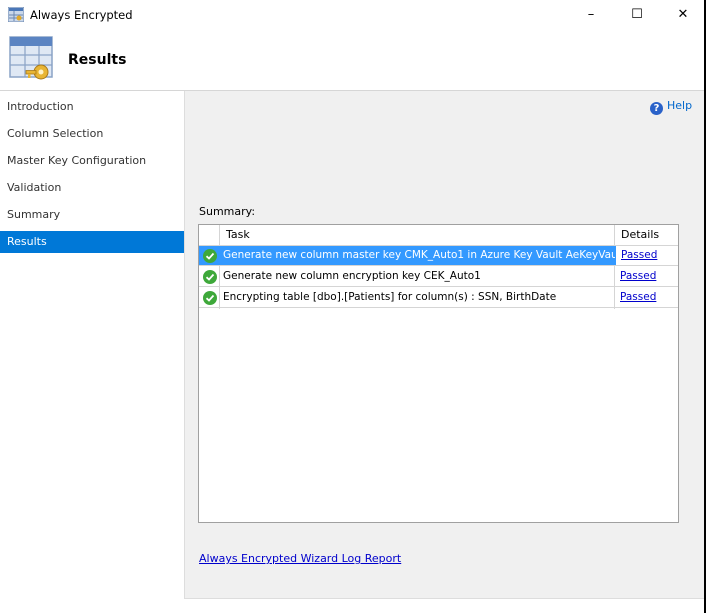 This screenshot has width=706, height=613. I want to click on summary-label: Summary:, so click(227, 211).